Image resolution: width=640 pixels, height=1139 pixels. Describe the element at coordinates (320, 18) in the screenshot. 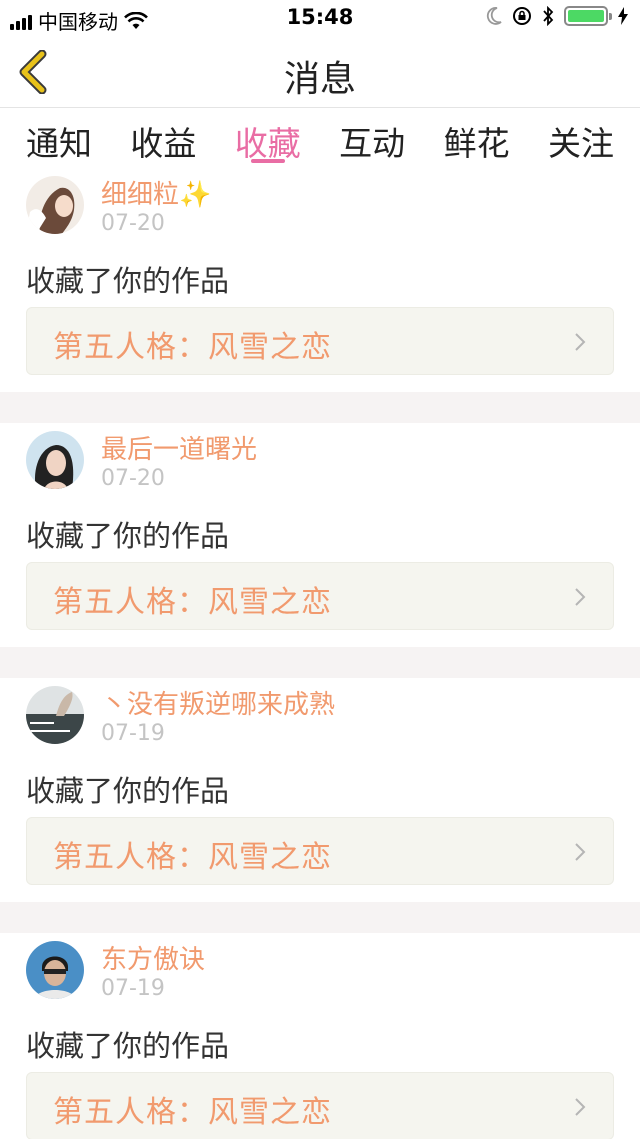

I see `status-bar: 中国移动 15:48` at that location.